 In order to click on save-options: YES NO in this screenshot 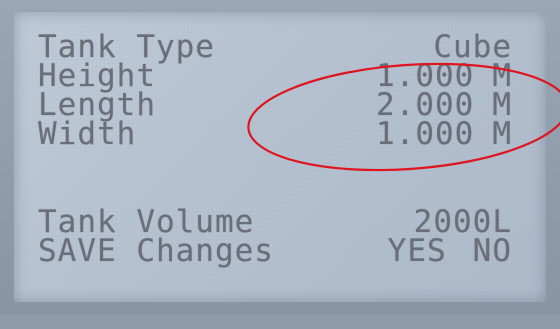, I will do `click(450, 251)`.